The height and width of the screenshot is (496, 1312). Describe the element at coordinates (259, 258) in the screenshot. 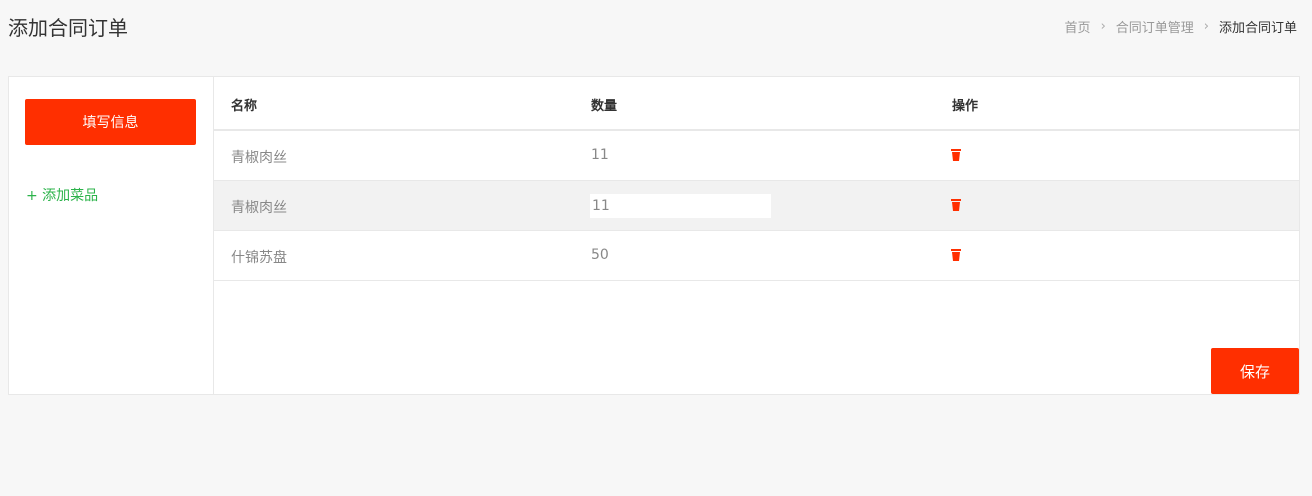

I see `dish-name: 什锦苏盘` at that location.